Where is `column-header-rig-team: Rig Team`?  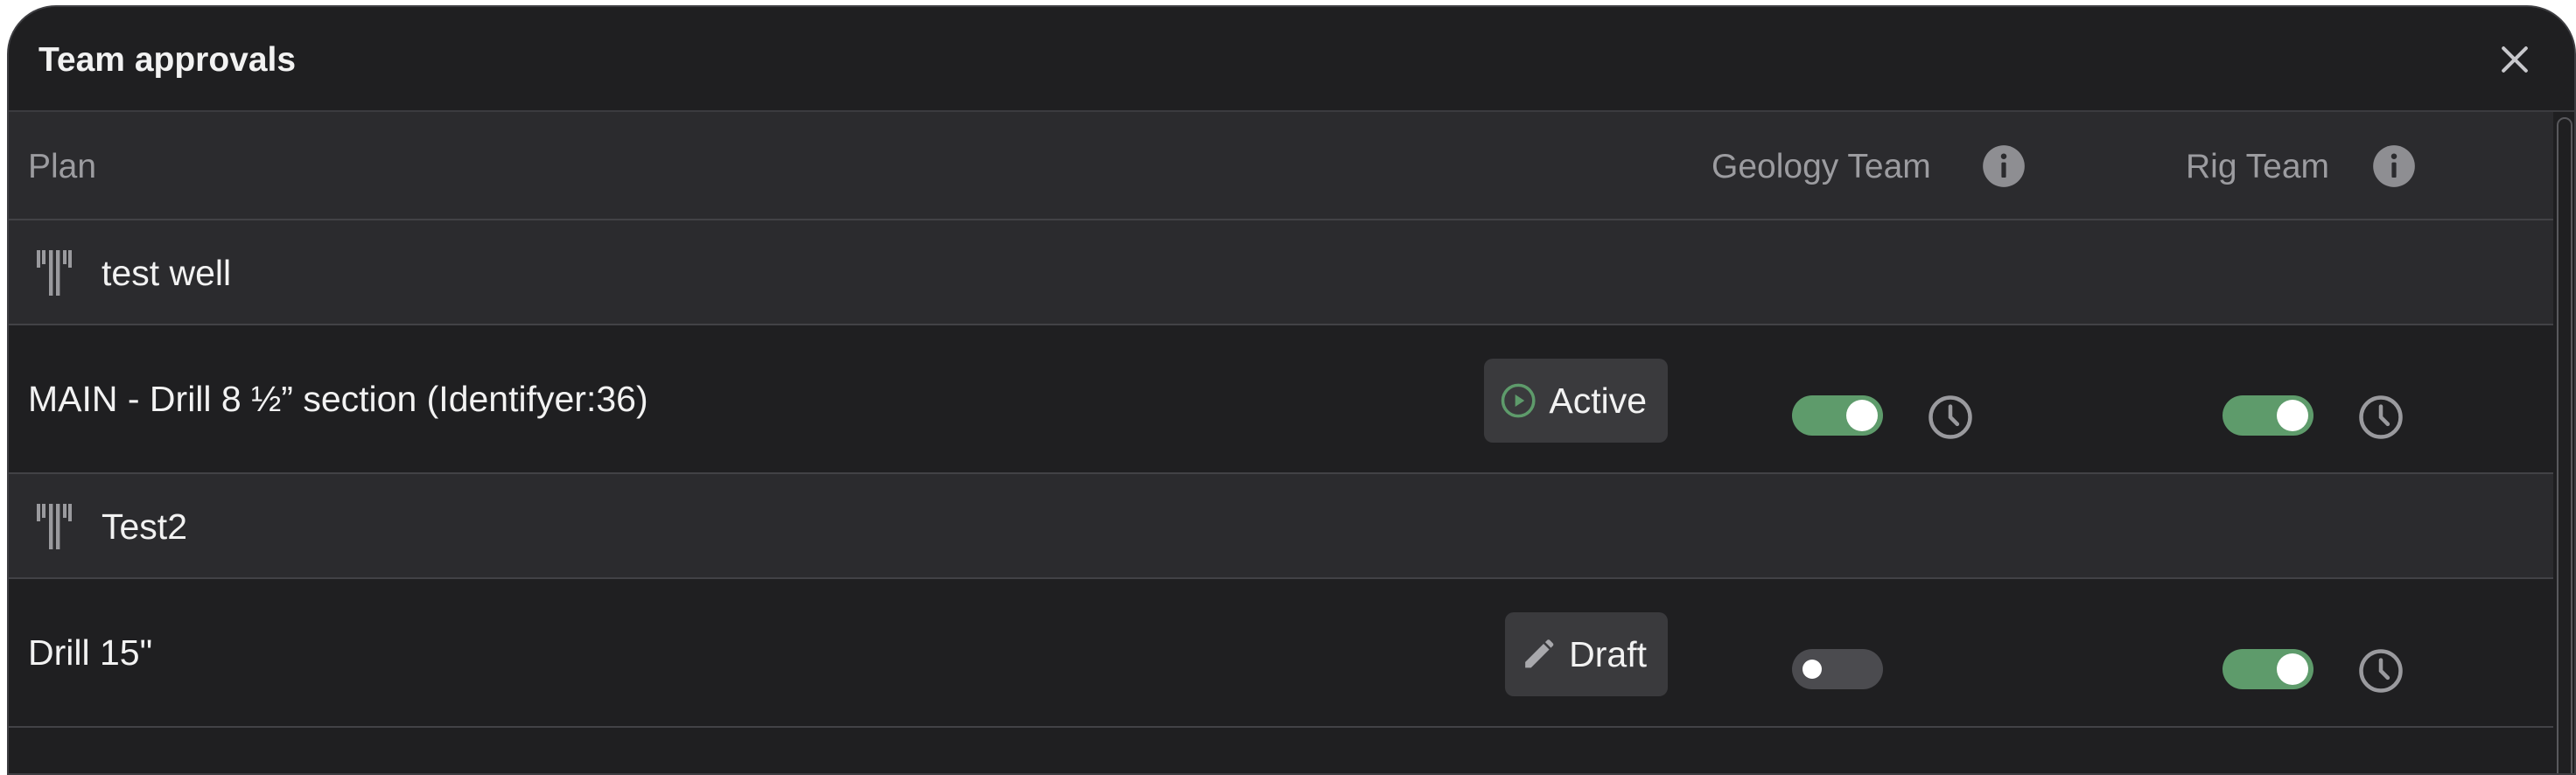
column-header-rig-team: Rig Team is located at coordinates (2258, 167).